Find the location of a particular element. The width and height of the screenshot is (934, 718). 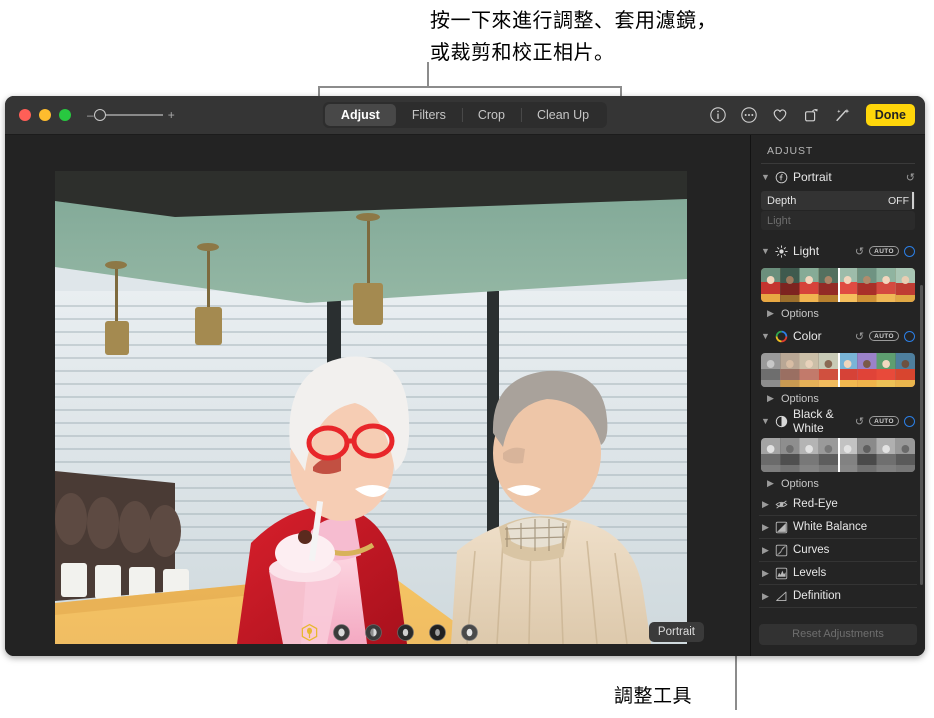

group-light: ▼ Light ↺ AUTO is located at coordinates (838, 251).